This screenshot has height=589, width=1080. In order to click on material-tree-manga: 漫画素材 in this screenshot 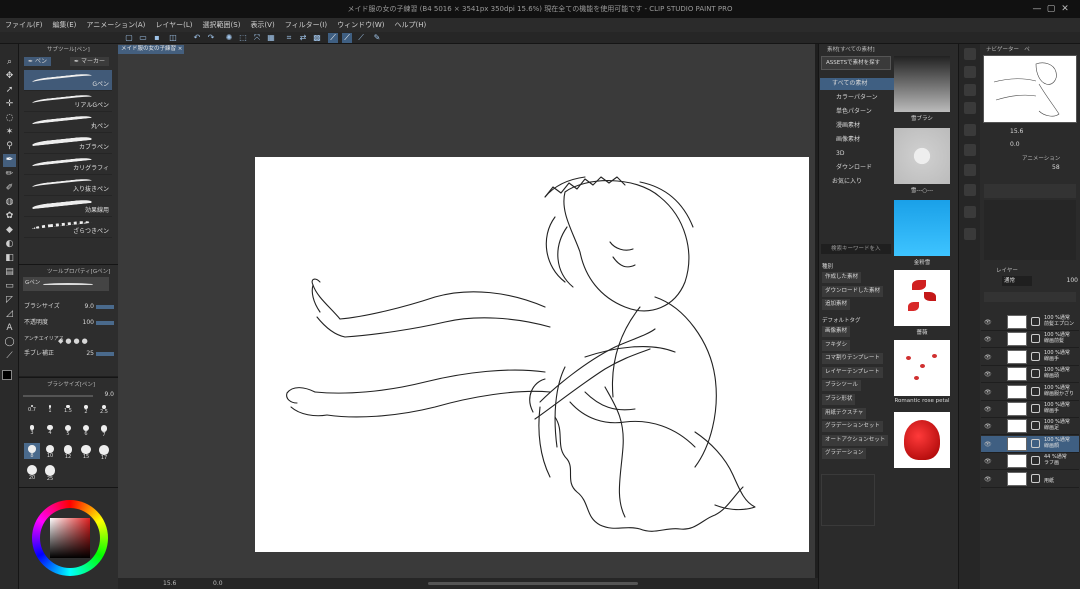, I will do `click(857, 126)`.